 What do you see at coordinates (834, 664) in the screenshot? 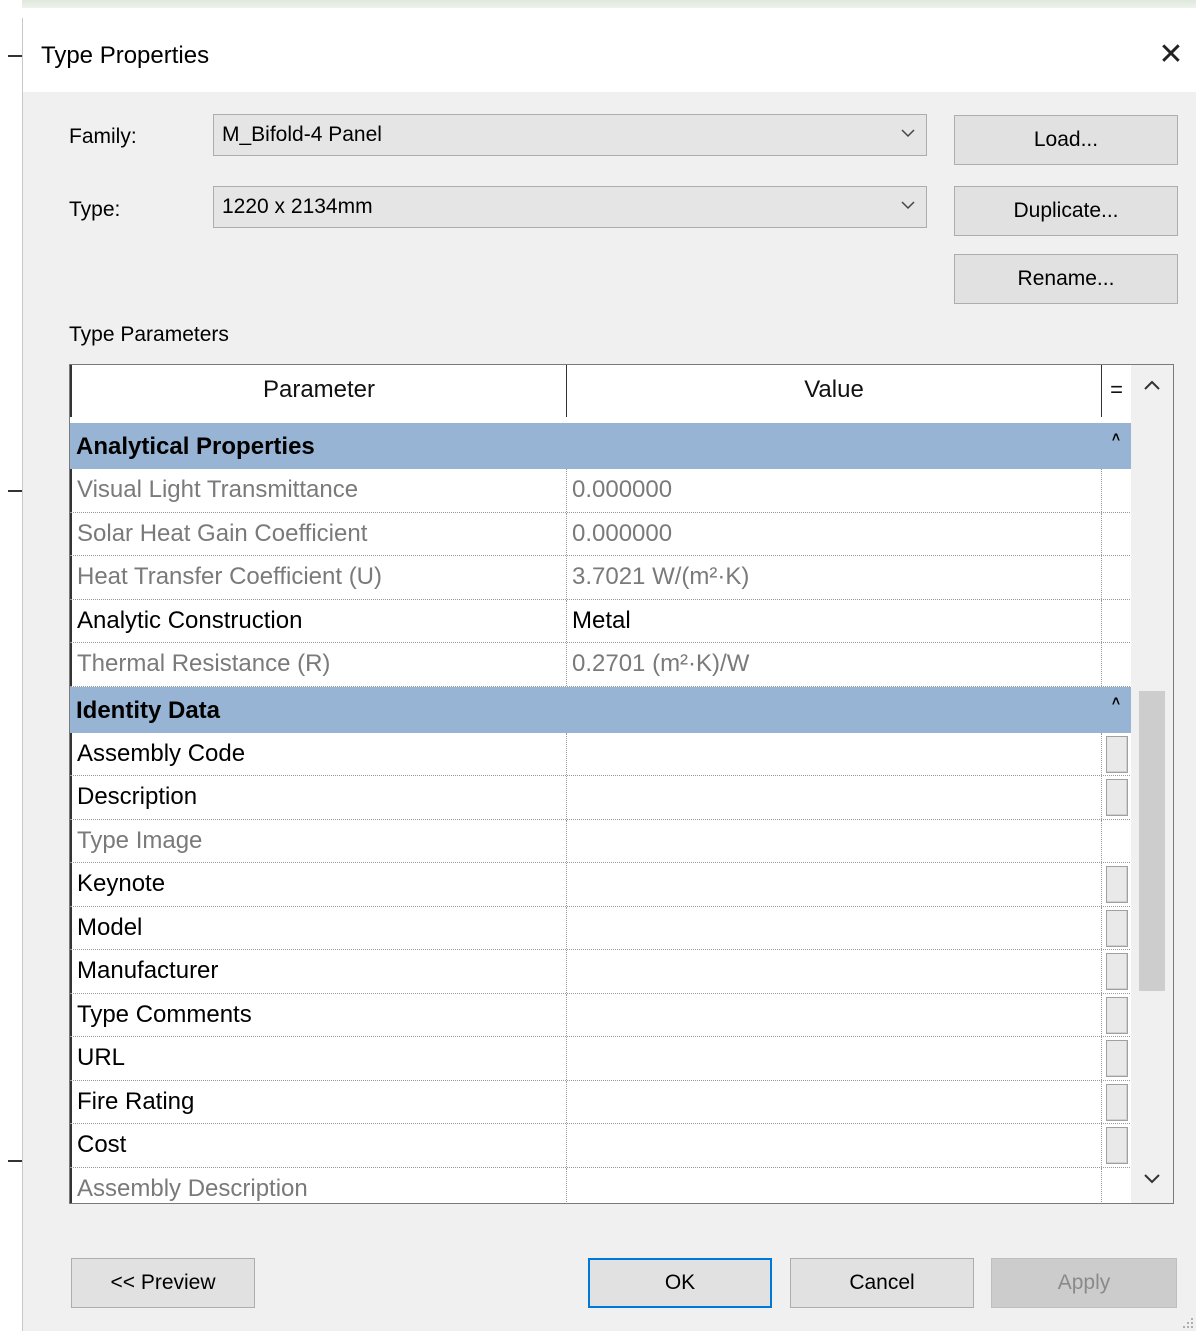
I see `parameter-value-cell: 0.2701 (m²·K)/W` at bounding box center [834, 664].